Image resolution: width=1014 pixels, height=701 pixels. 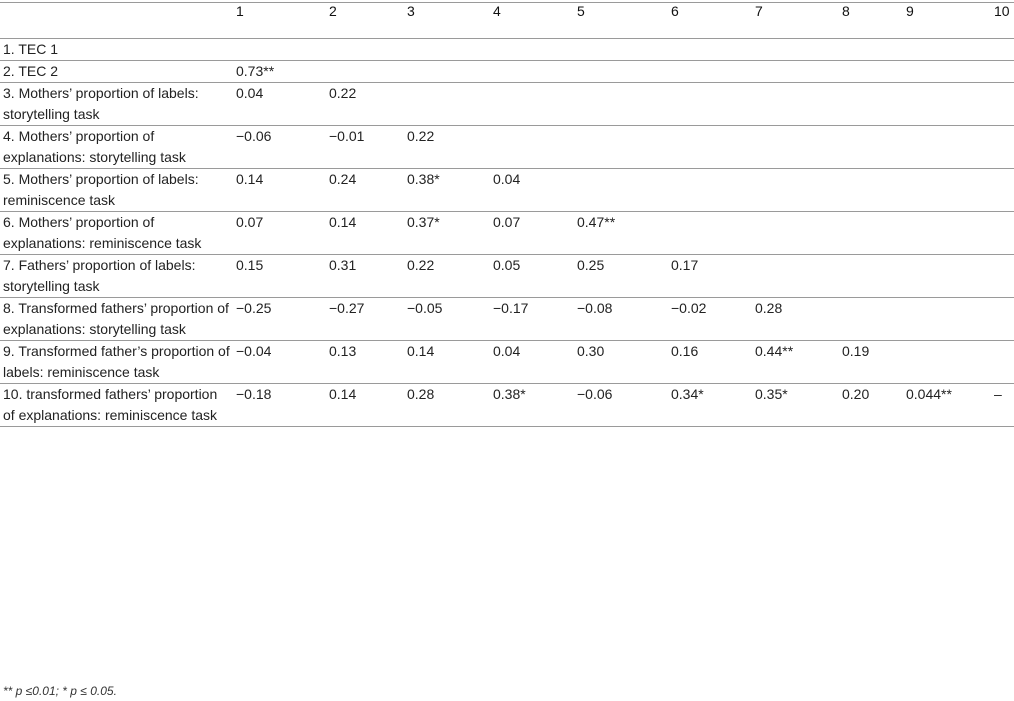 I want to click on cell: 0.44**, so click(x=774, y=351).